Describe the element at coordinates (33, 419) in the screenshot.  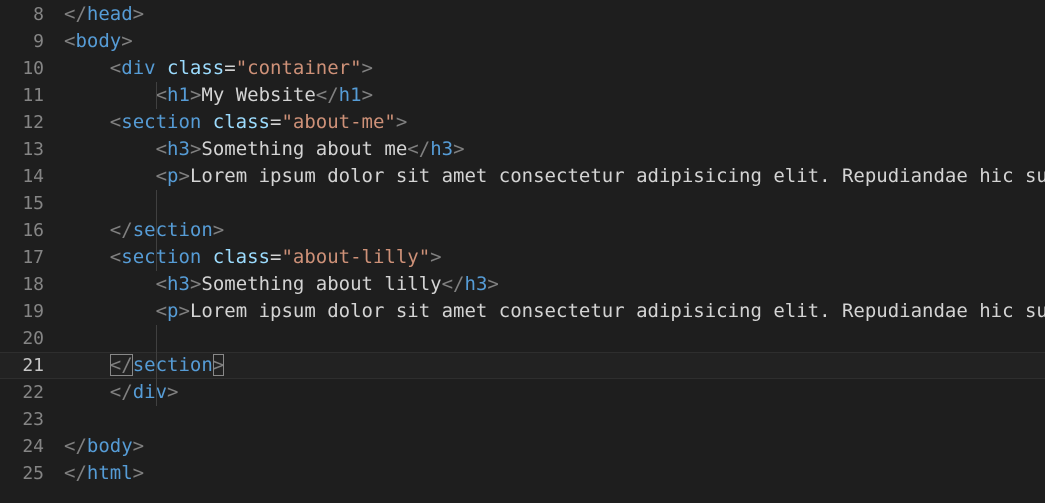
I see `line-number: 23` at that location.